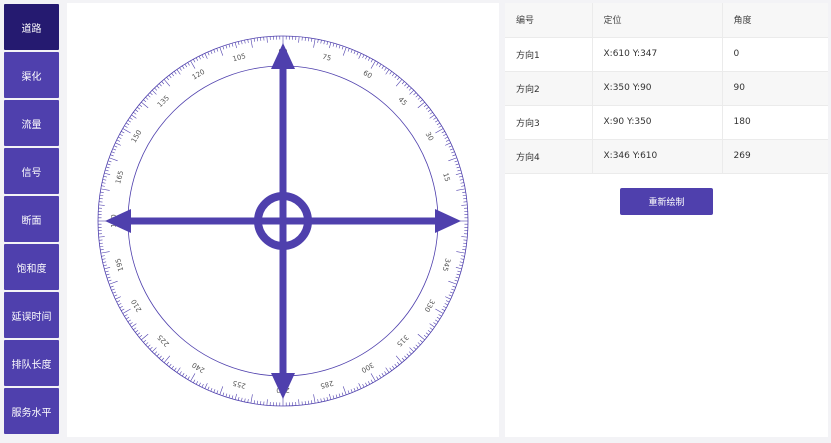  I want to click on sidebar-item-signal: 信号, so click(31, 171).